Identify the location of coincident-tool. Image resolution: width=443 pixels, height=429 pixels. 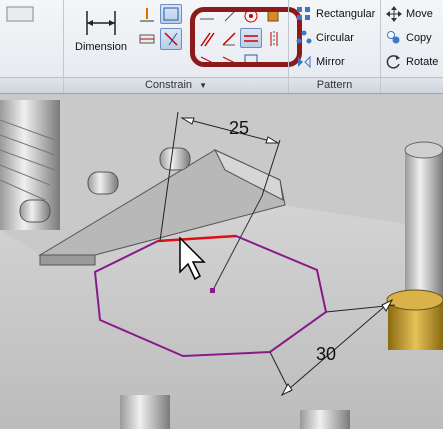
(146, 14).